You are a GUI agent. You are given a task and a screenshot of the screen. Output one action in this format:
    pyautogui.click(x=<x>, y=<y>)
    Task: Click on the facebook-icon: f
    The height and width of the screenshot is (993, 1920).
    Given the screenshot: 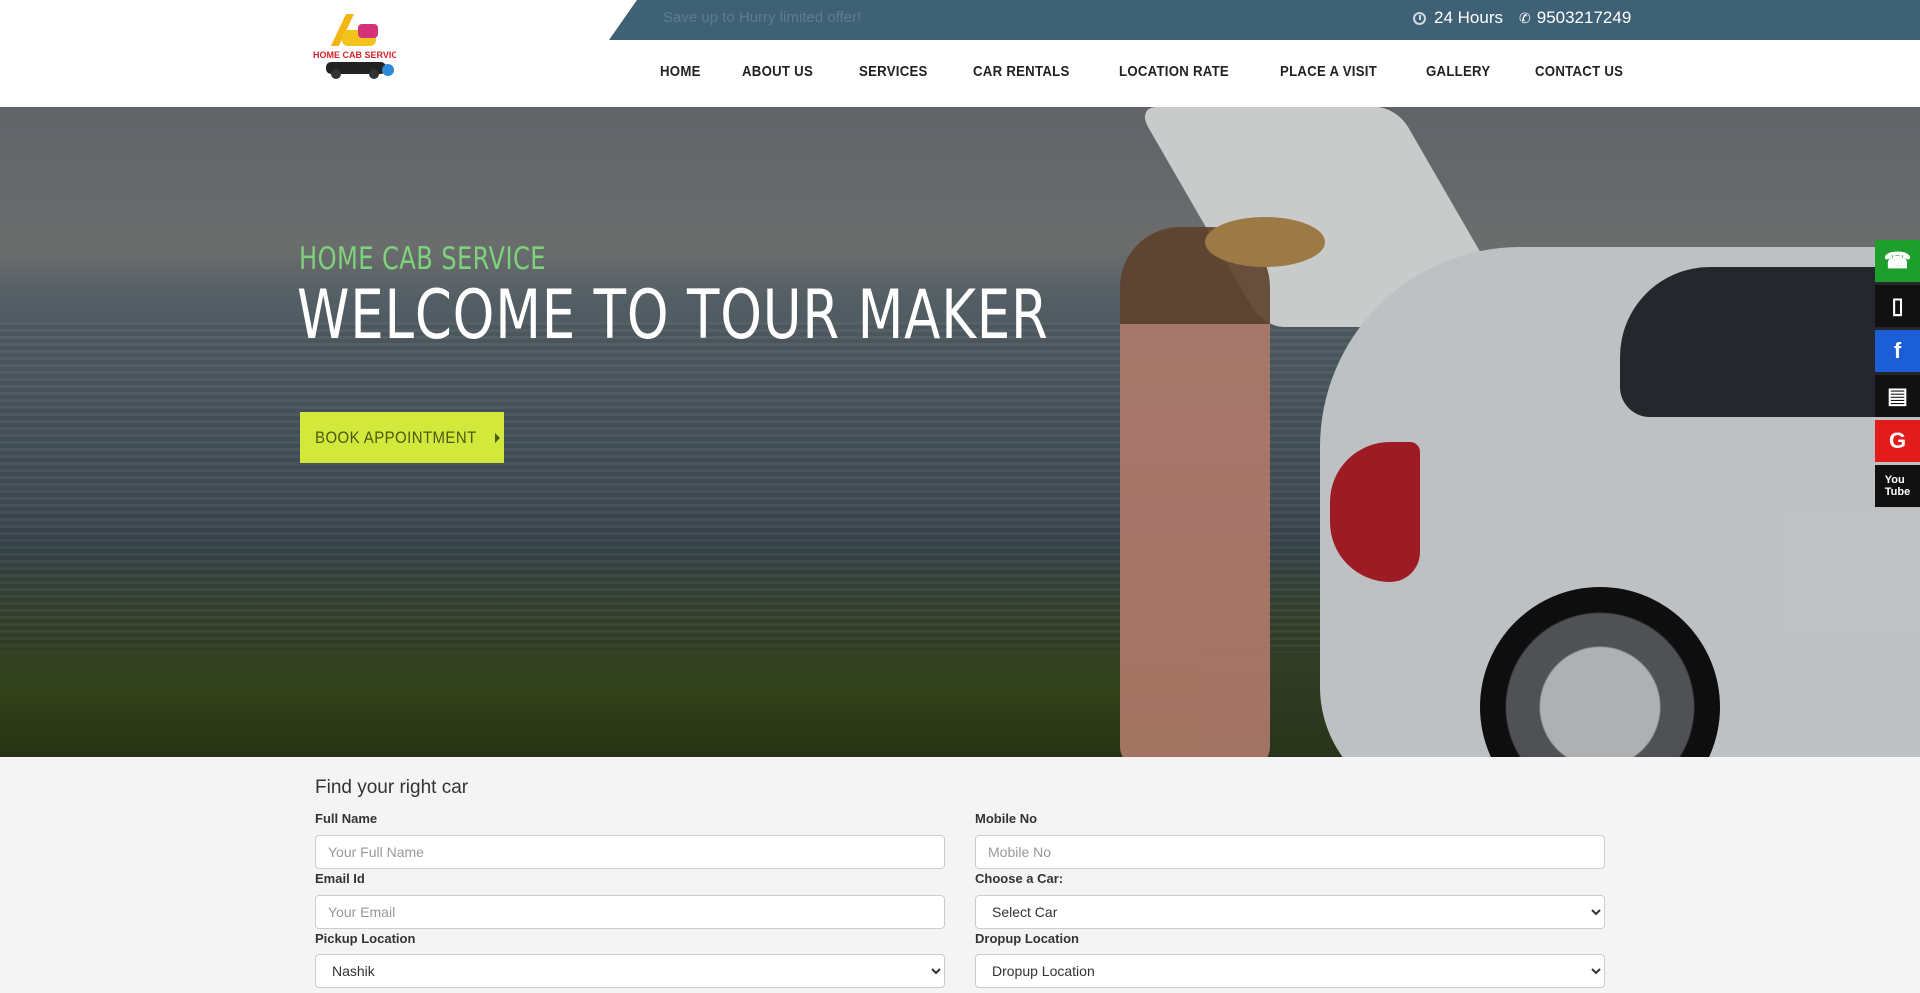 What is the action you would take?
    pyautogui.click(x=1897, y=351)
    